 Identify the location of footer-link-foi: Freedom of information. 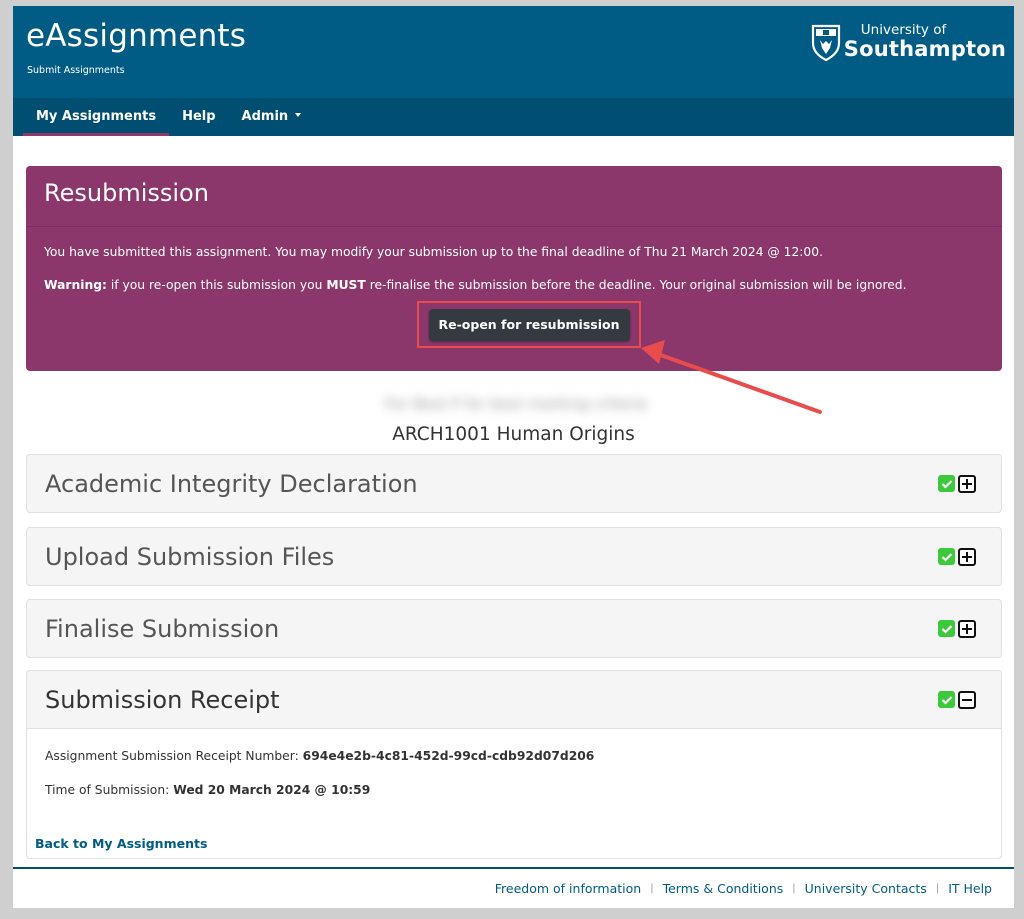
(568, 888).